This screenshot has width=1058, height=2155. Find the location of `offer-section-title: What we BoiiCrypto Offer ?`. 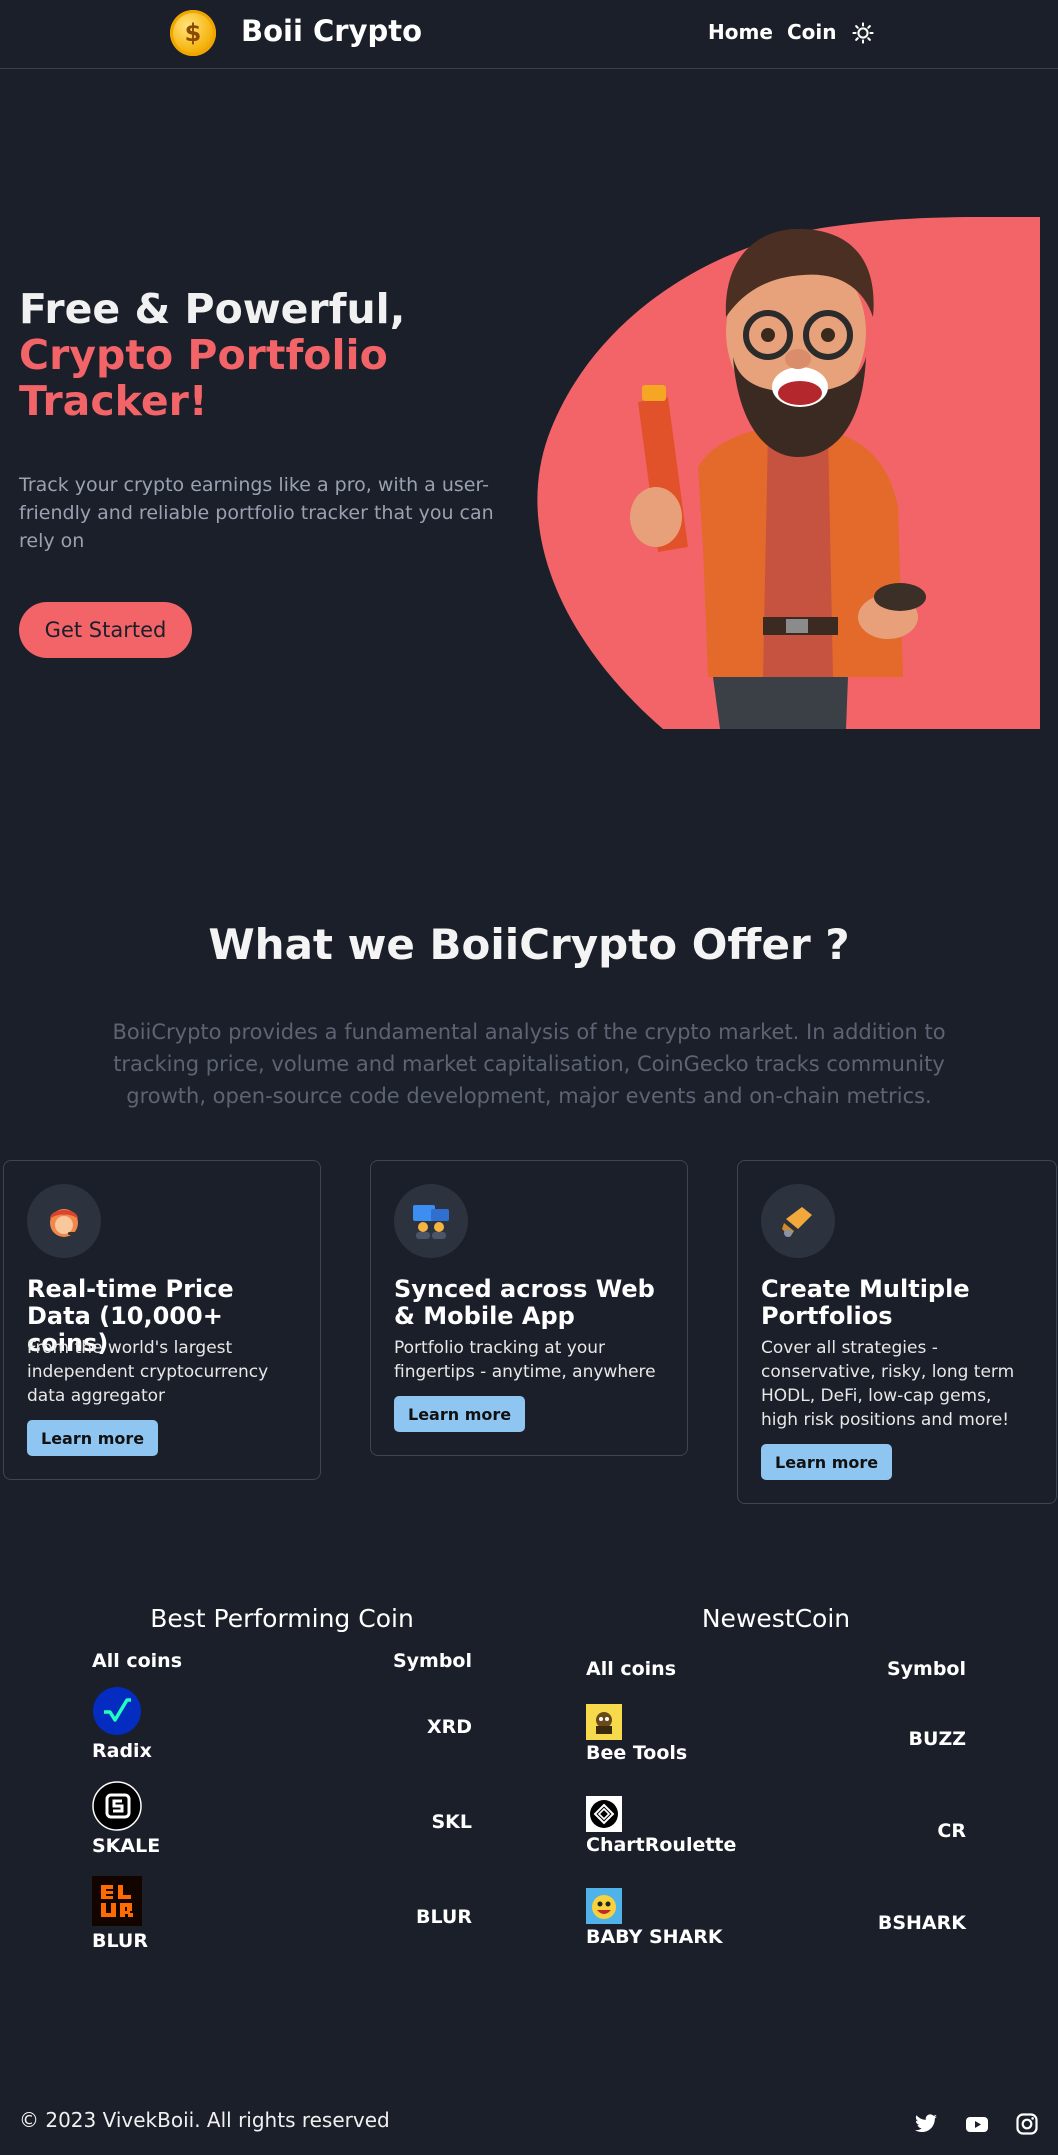

offer-section-title: What we BoiiCrypto Offer ? is located at coordinates (529, 944).